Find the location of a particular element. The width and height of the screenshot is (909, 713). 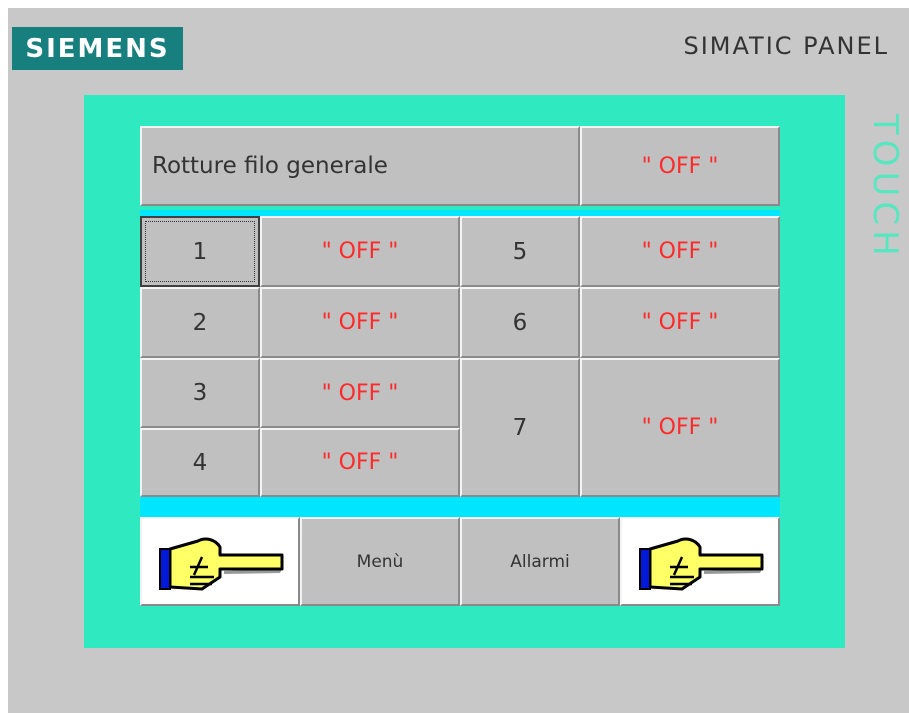

channel-2-button: 2 is located at coordinates (200, 322).